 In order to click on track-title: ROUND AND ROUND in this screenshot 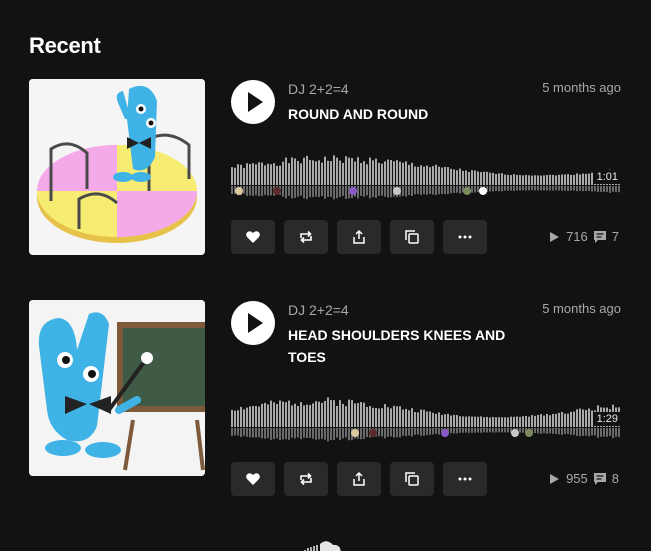, I will do `click(408, 114)`.